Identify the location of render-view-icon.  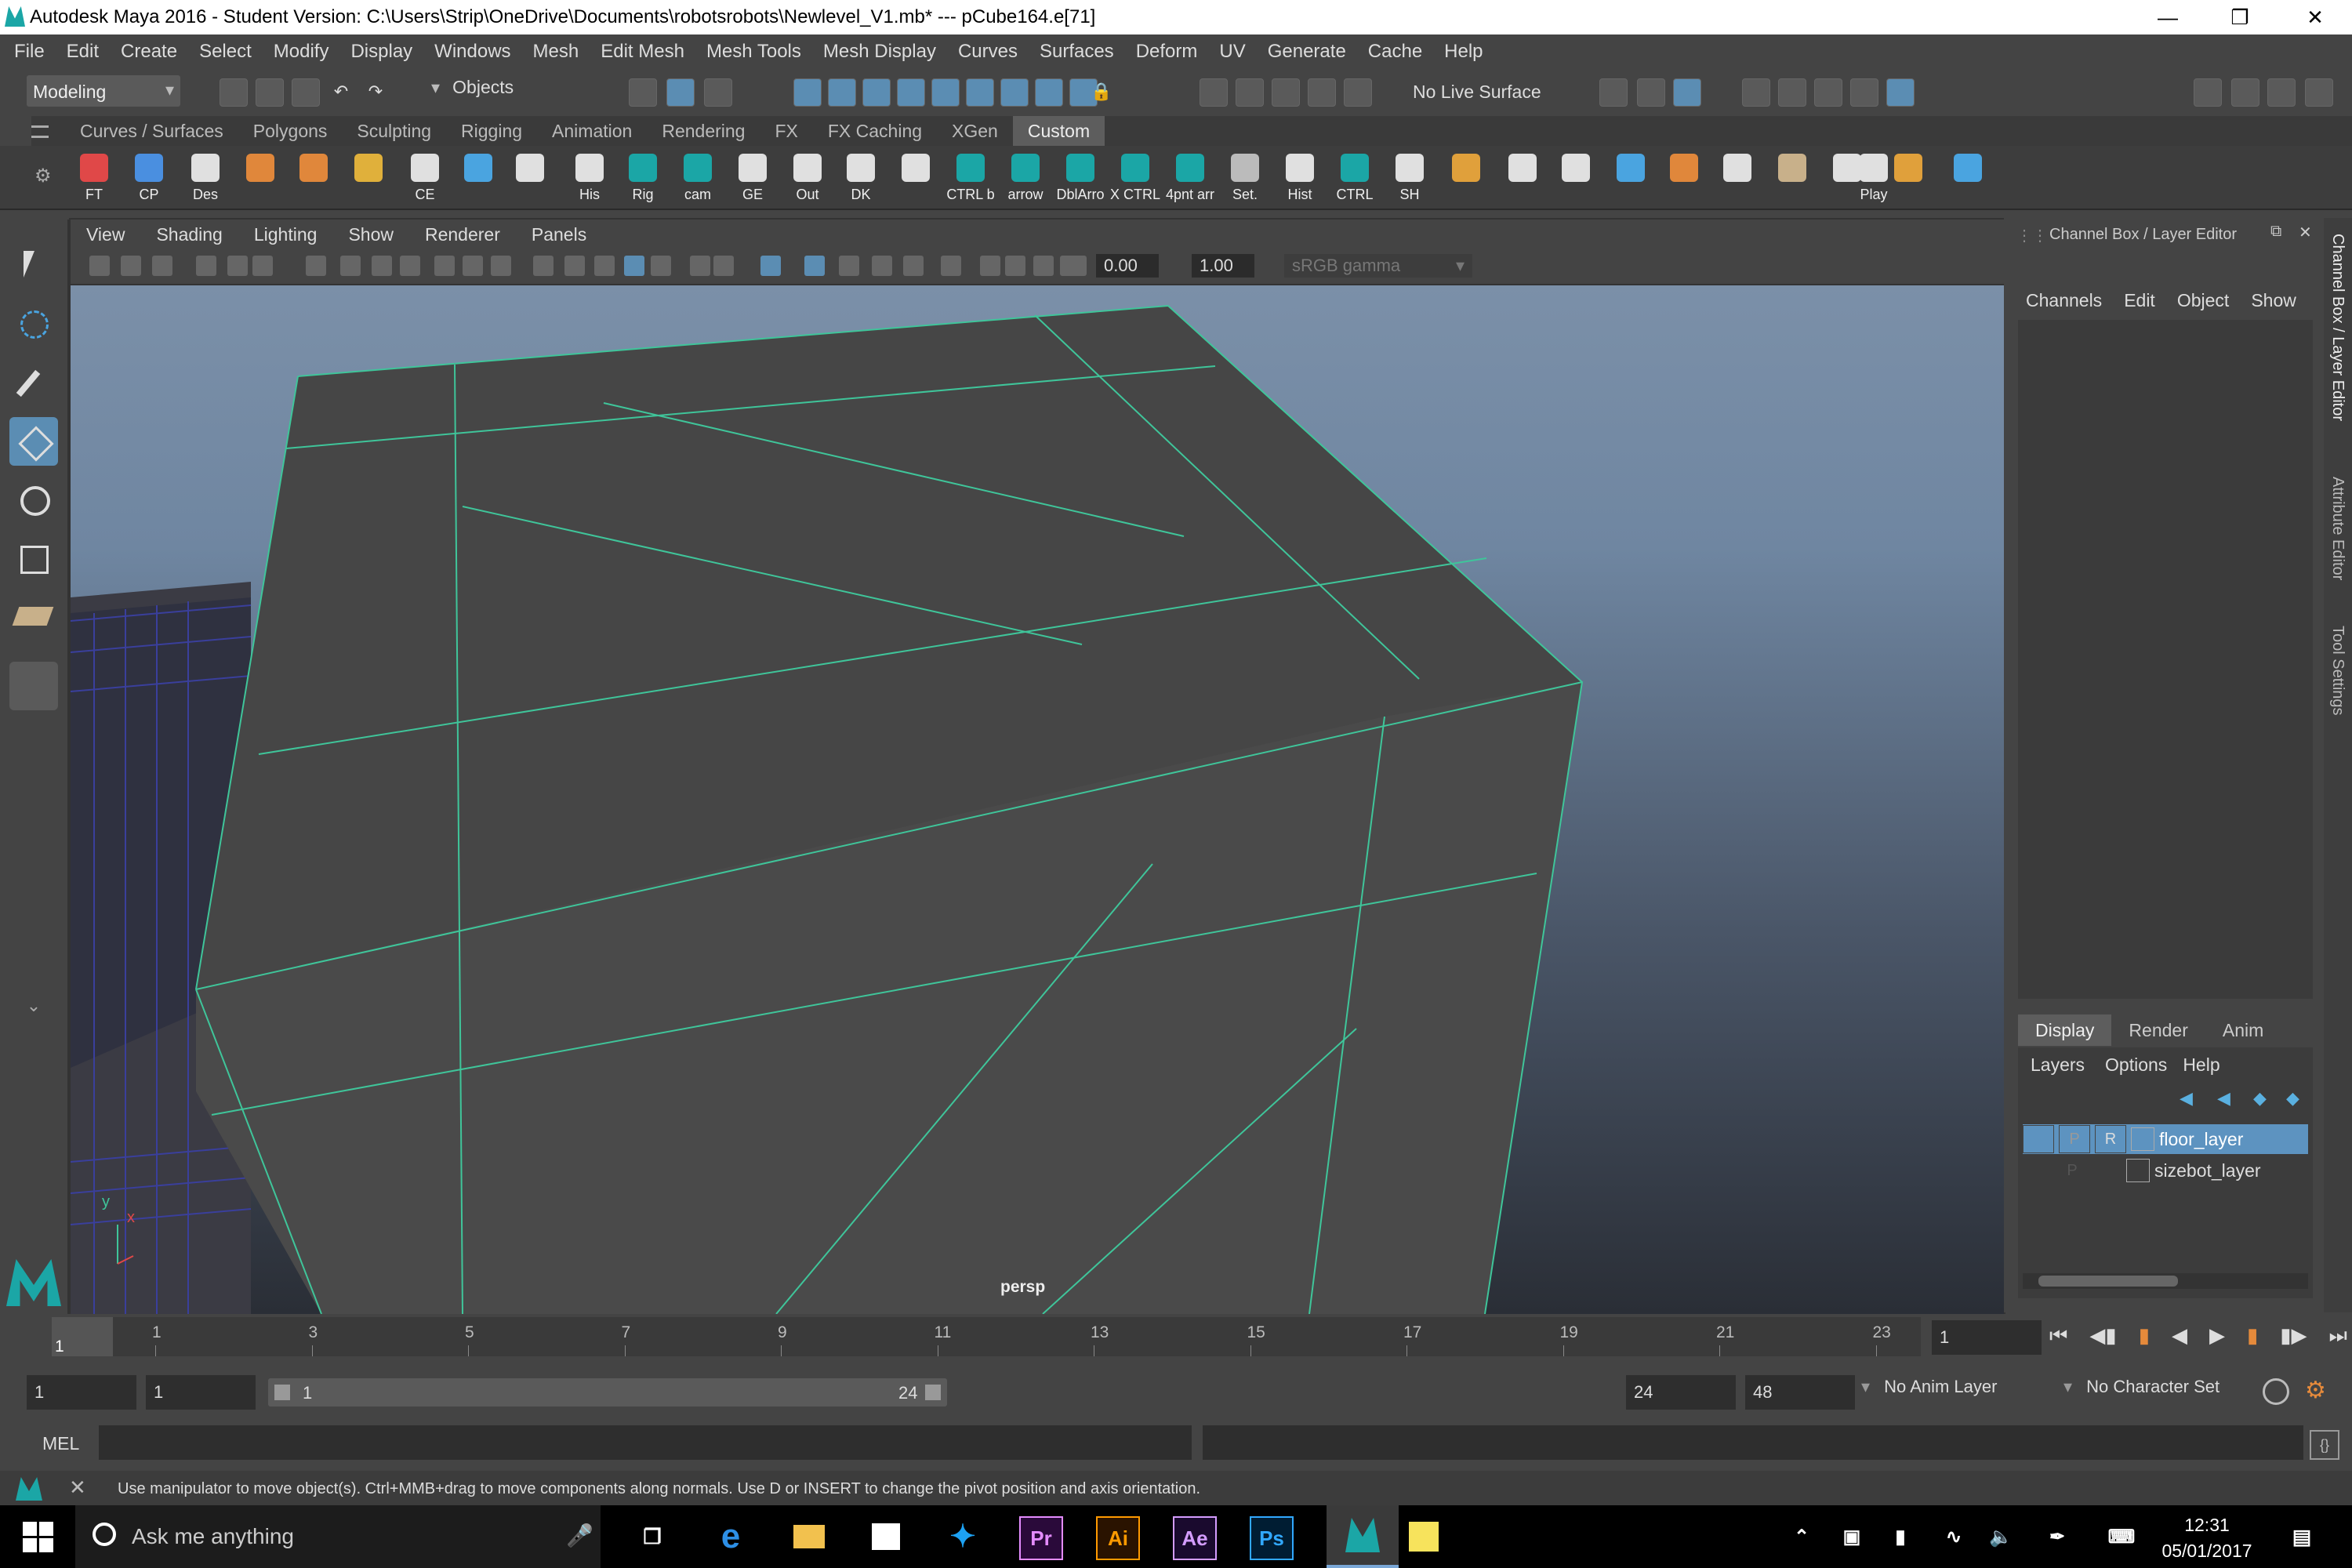
(1864, 92).